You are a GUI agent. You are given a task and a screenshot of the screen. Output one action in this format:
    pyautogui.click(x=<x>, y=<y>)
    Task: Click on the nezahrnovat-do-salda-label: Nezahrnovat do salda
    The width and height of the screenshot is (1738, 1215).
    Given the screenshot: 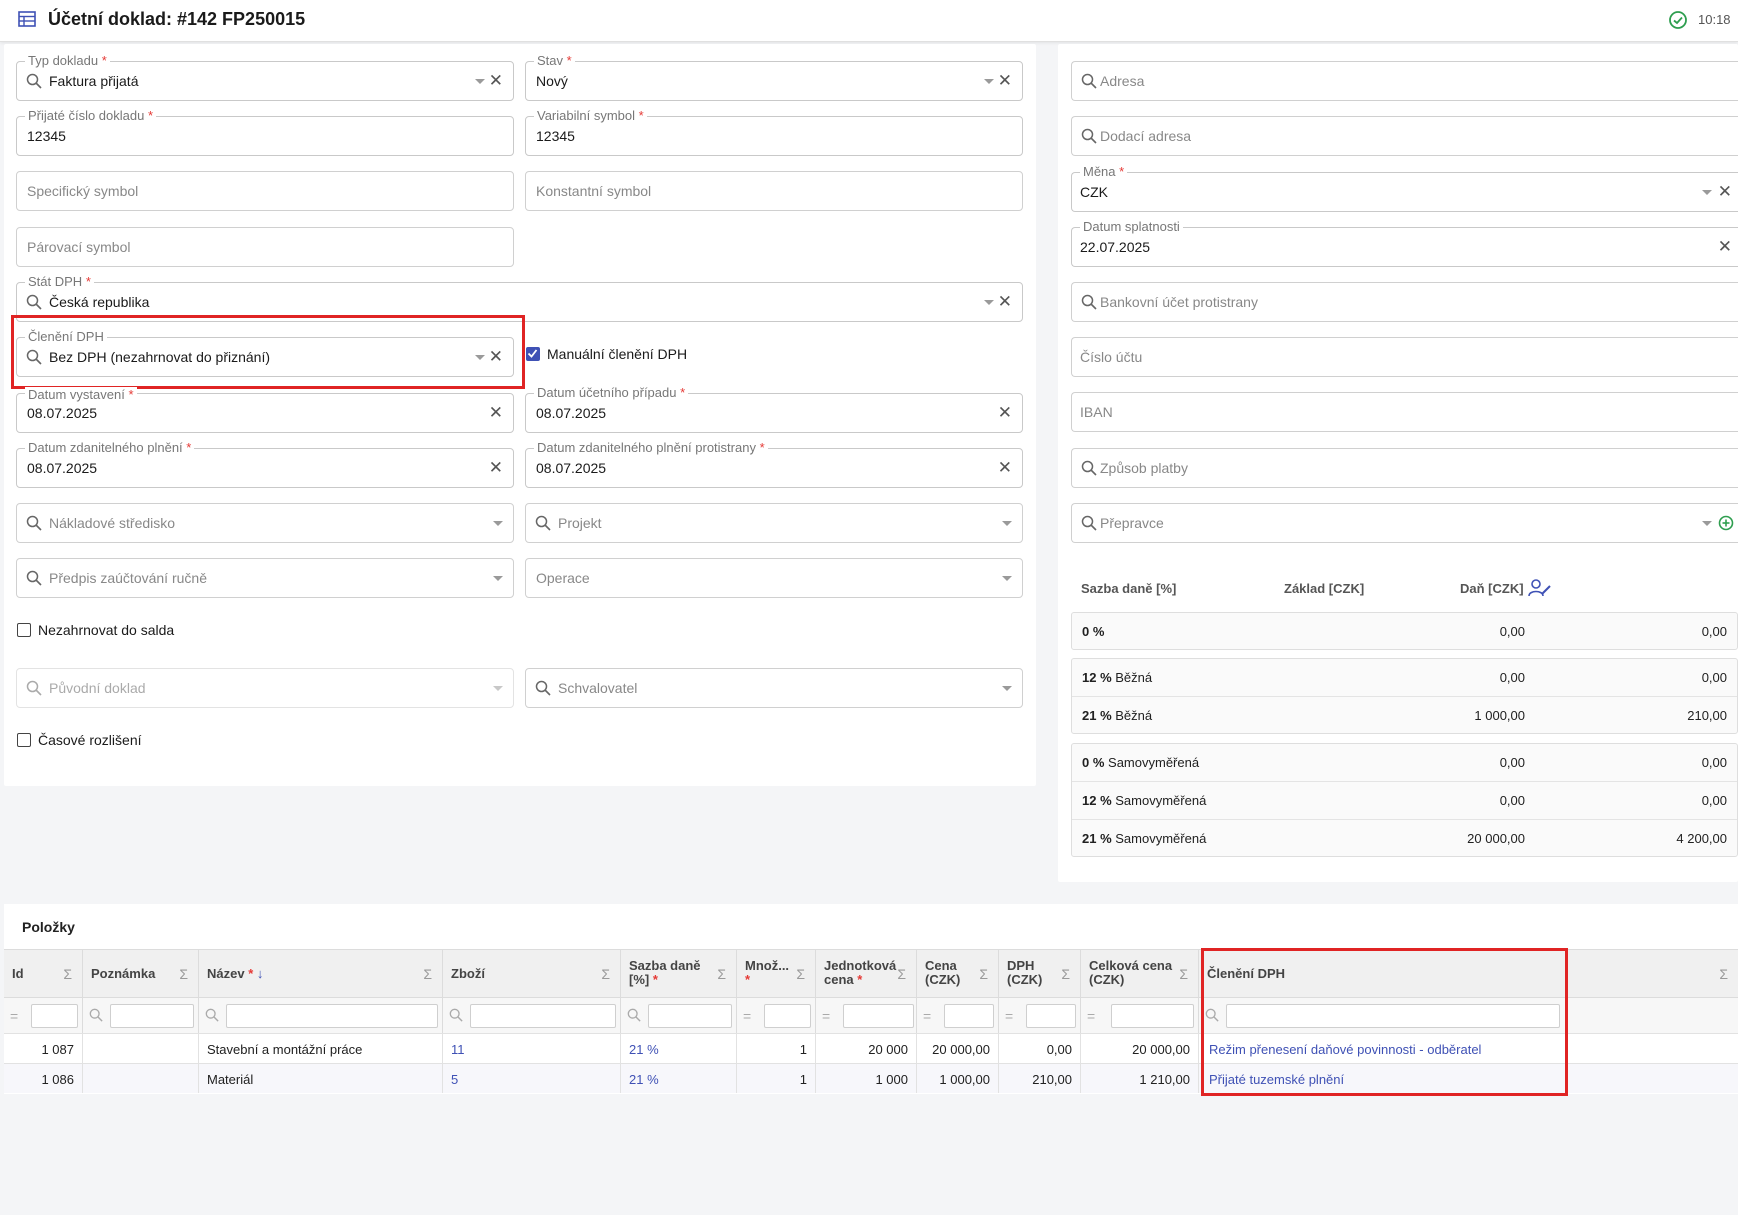 What is the action you would take?
    pyautogui.click(x=106, y=630)
    